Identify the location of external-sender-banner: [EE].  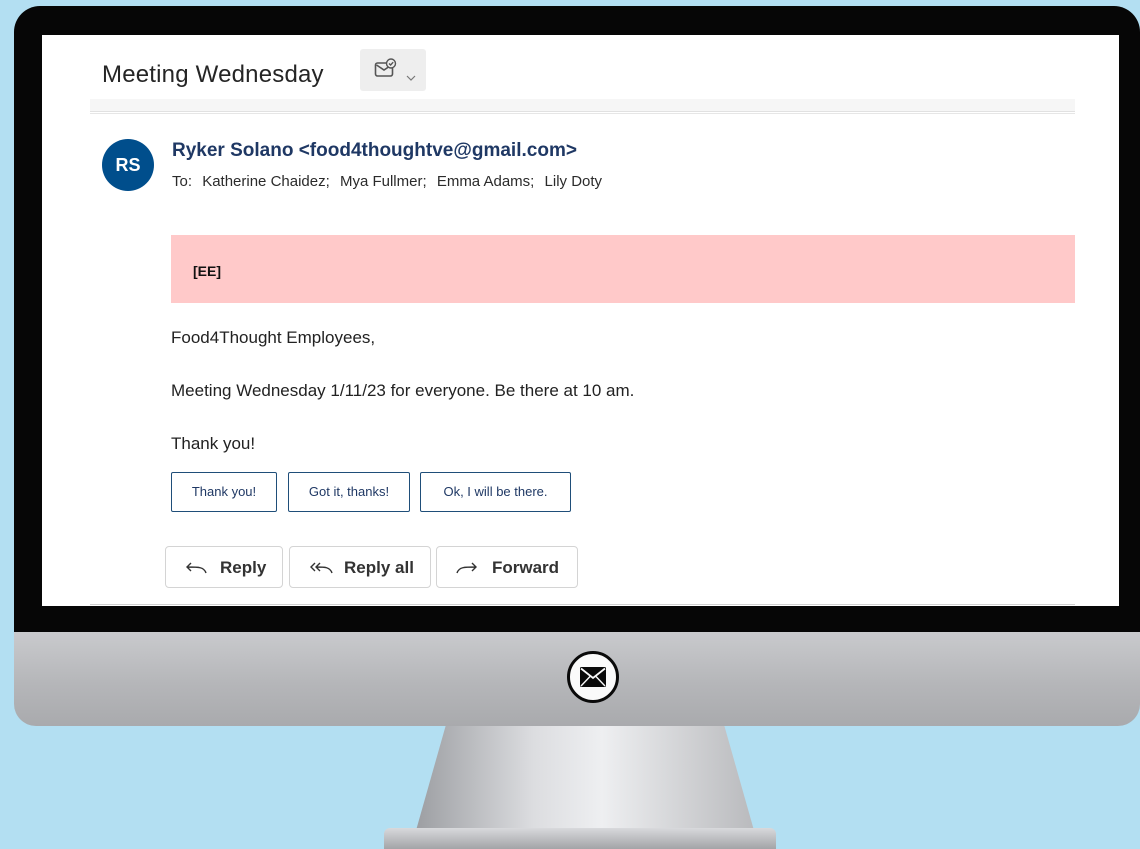
(623, 269).